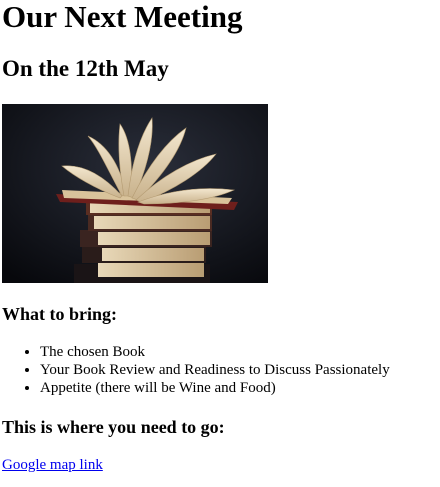  What do you see at coordinates (113, 427) in the screenshot?
I see `location-heading: This is where you need to go:` at bounding box center [113, 427].